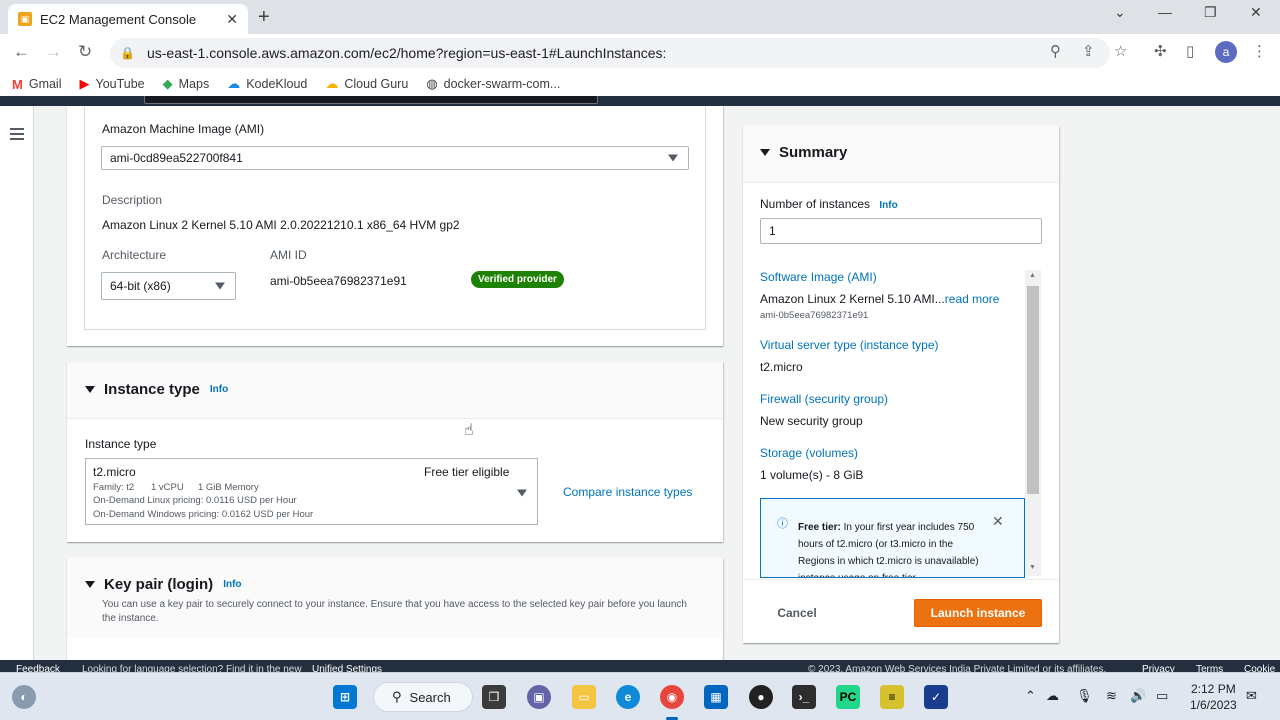 The height and width of the screenshot is (720, 1280). What do you see at coordinates (892, 697) in the screenshot?
I see `notepad-icon: ≡` at bounding box center [892, 697].